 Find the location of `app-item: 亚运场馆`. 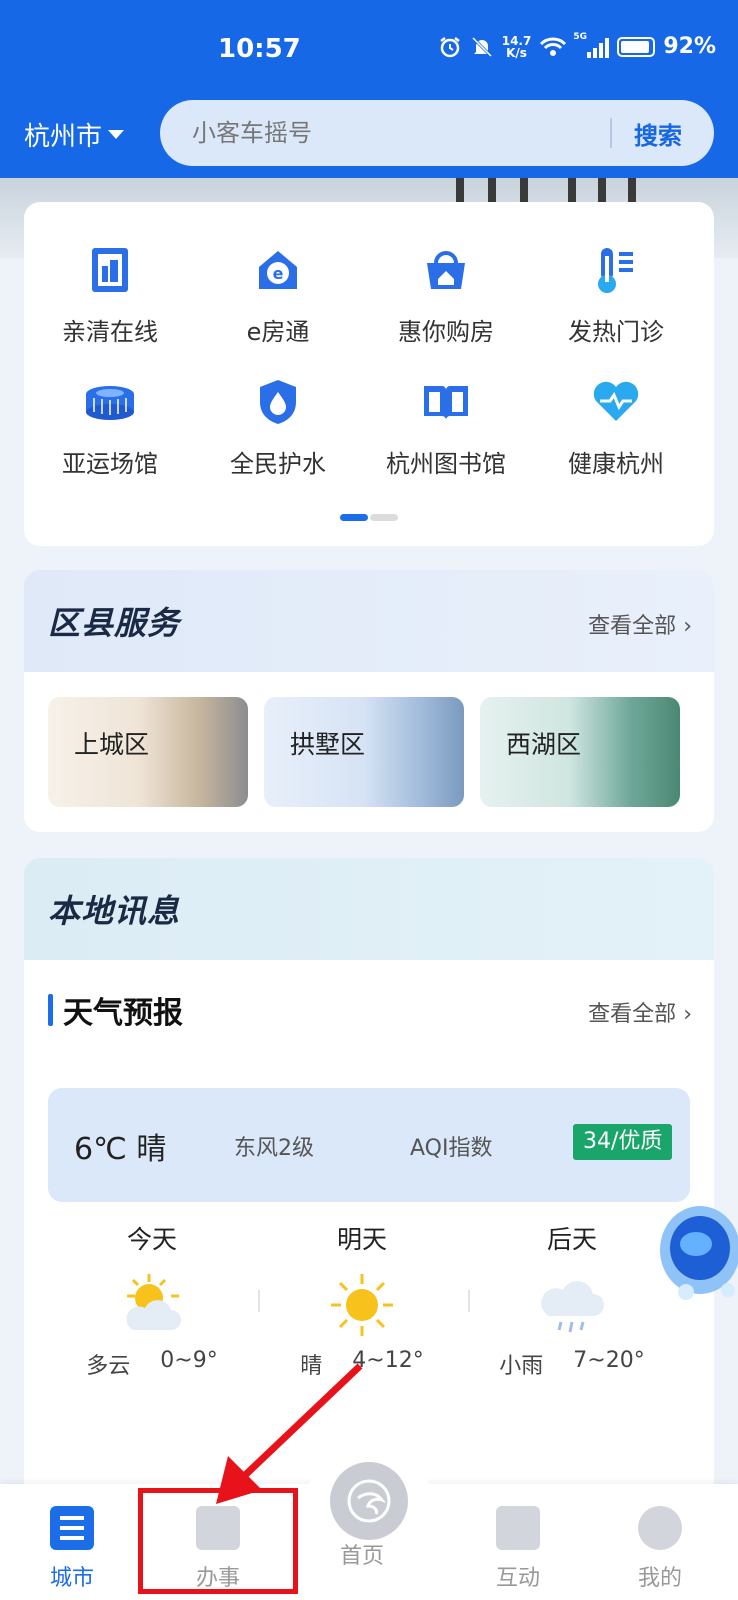

app-item: 亚运场馆 is located at coordinates (110, 426).